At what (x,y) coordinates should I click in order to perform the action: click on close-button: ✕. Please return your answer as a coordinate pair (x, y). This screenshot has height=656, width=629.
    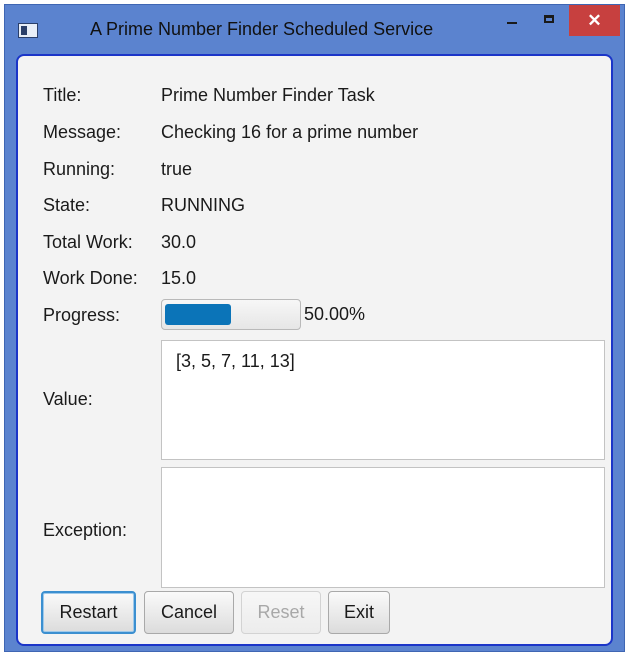
    Looking at the image, I should click on (594, 20).